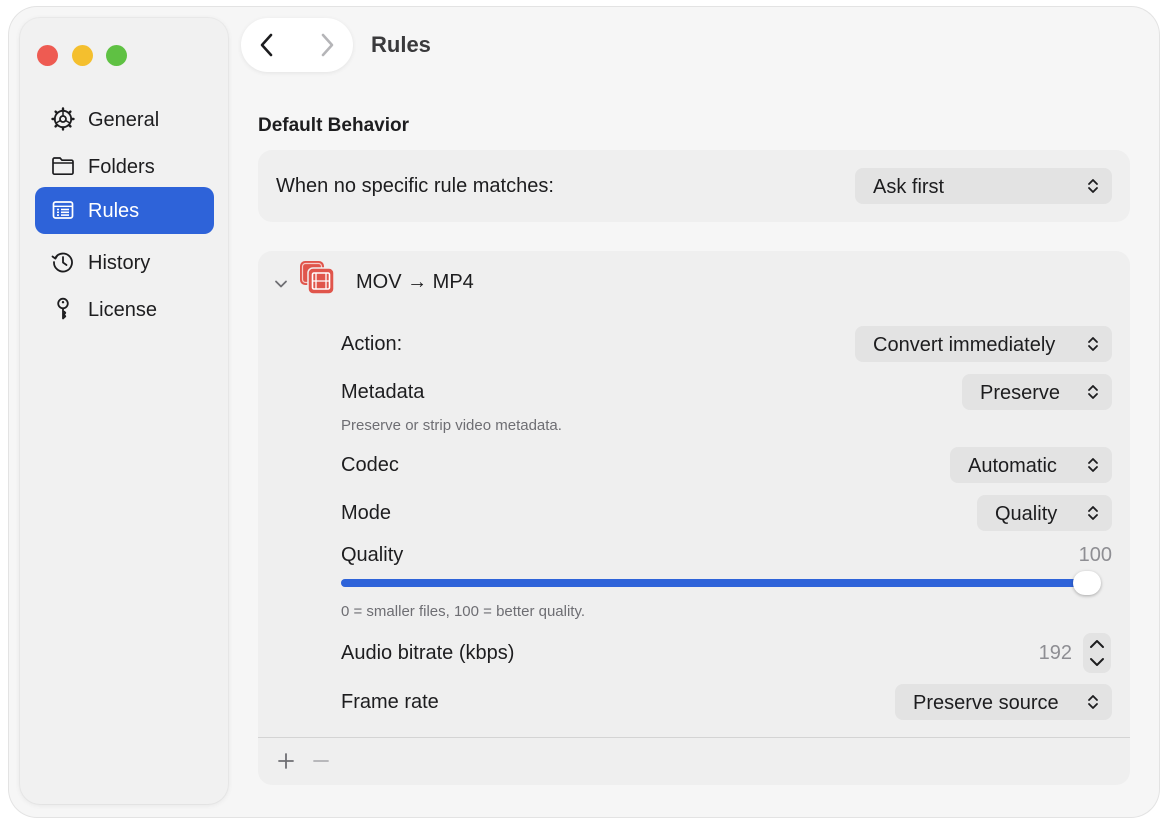 This screenshot has height=824, width=1166. What do you see at coordinates (286, 761) in the screenshot?
I see `add-rule-plus-icon` at bounding box center [286, 761].